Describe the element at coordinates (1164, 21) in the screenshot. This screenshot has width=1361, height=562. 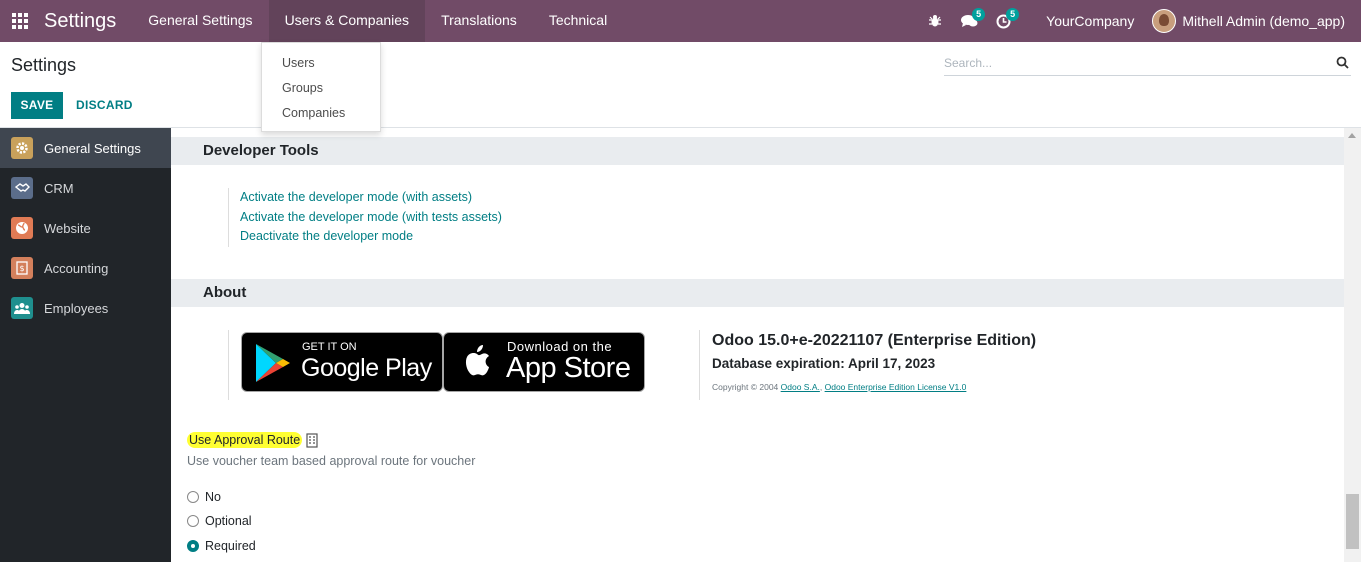
I see `avatar` at that location.